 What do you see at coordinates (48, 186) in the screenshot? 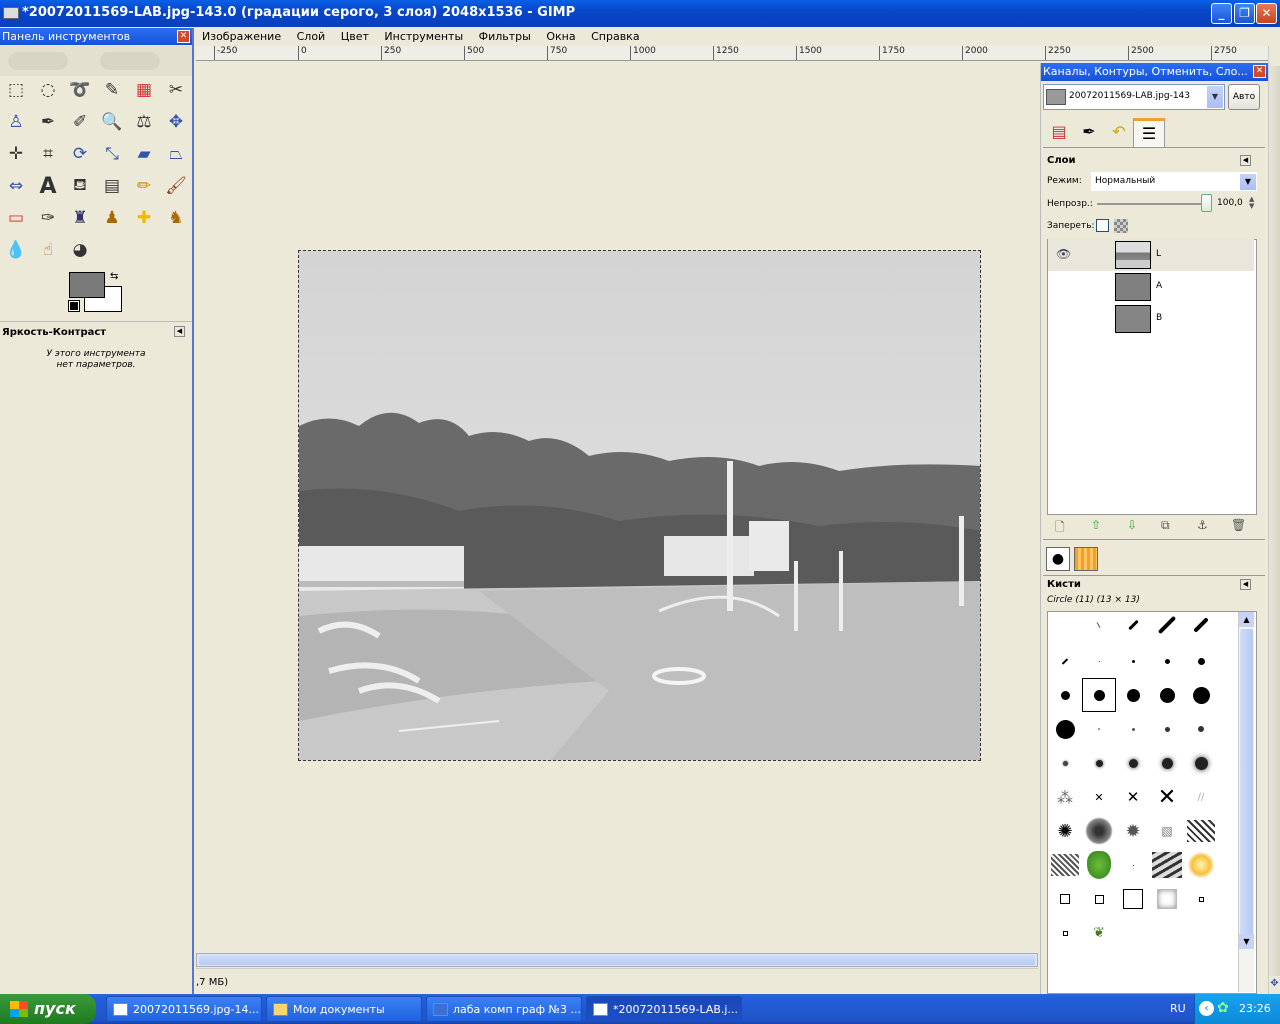
I see `text-tool-icon: A` at bounding box center [48, 186].